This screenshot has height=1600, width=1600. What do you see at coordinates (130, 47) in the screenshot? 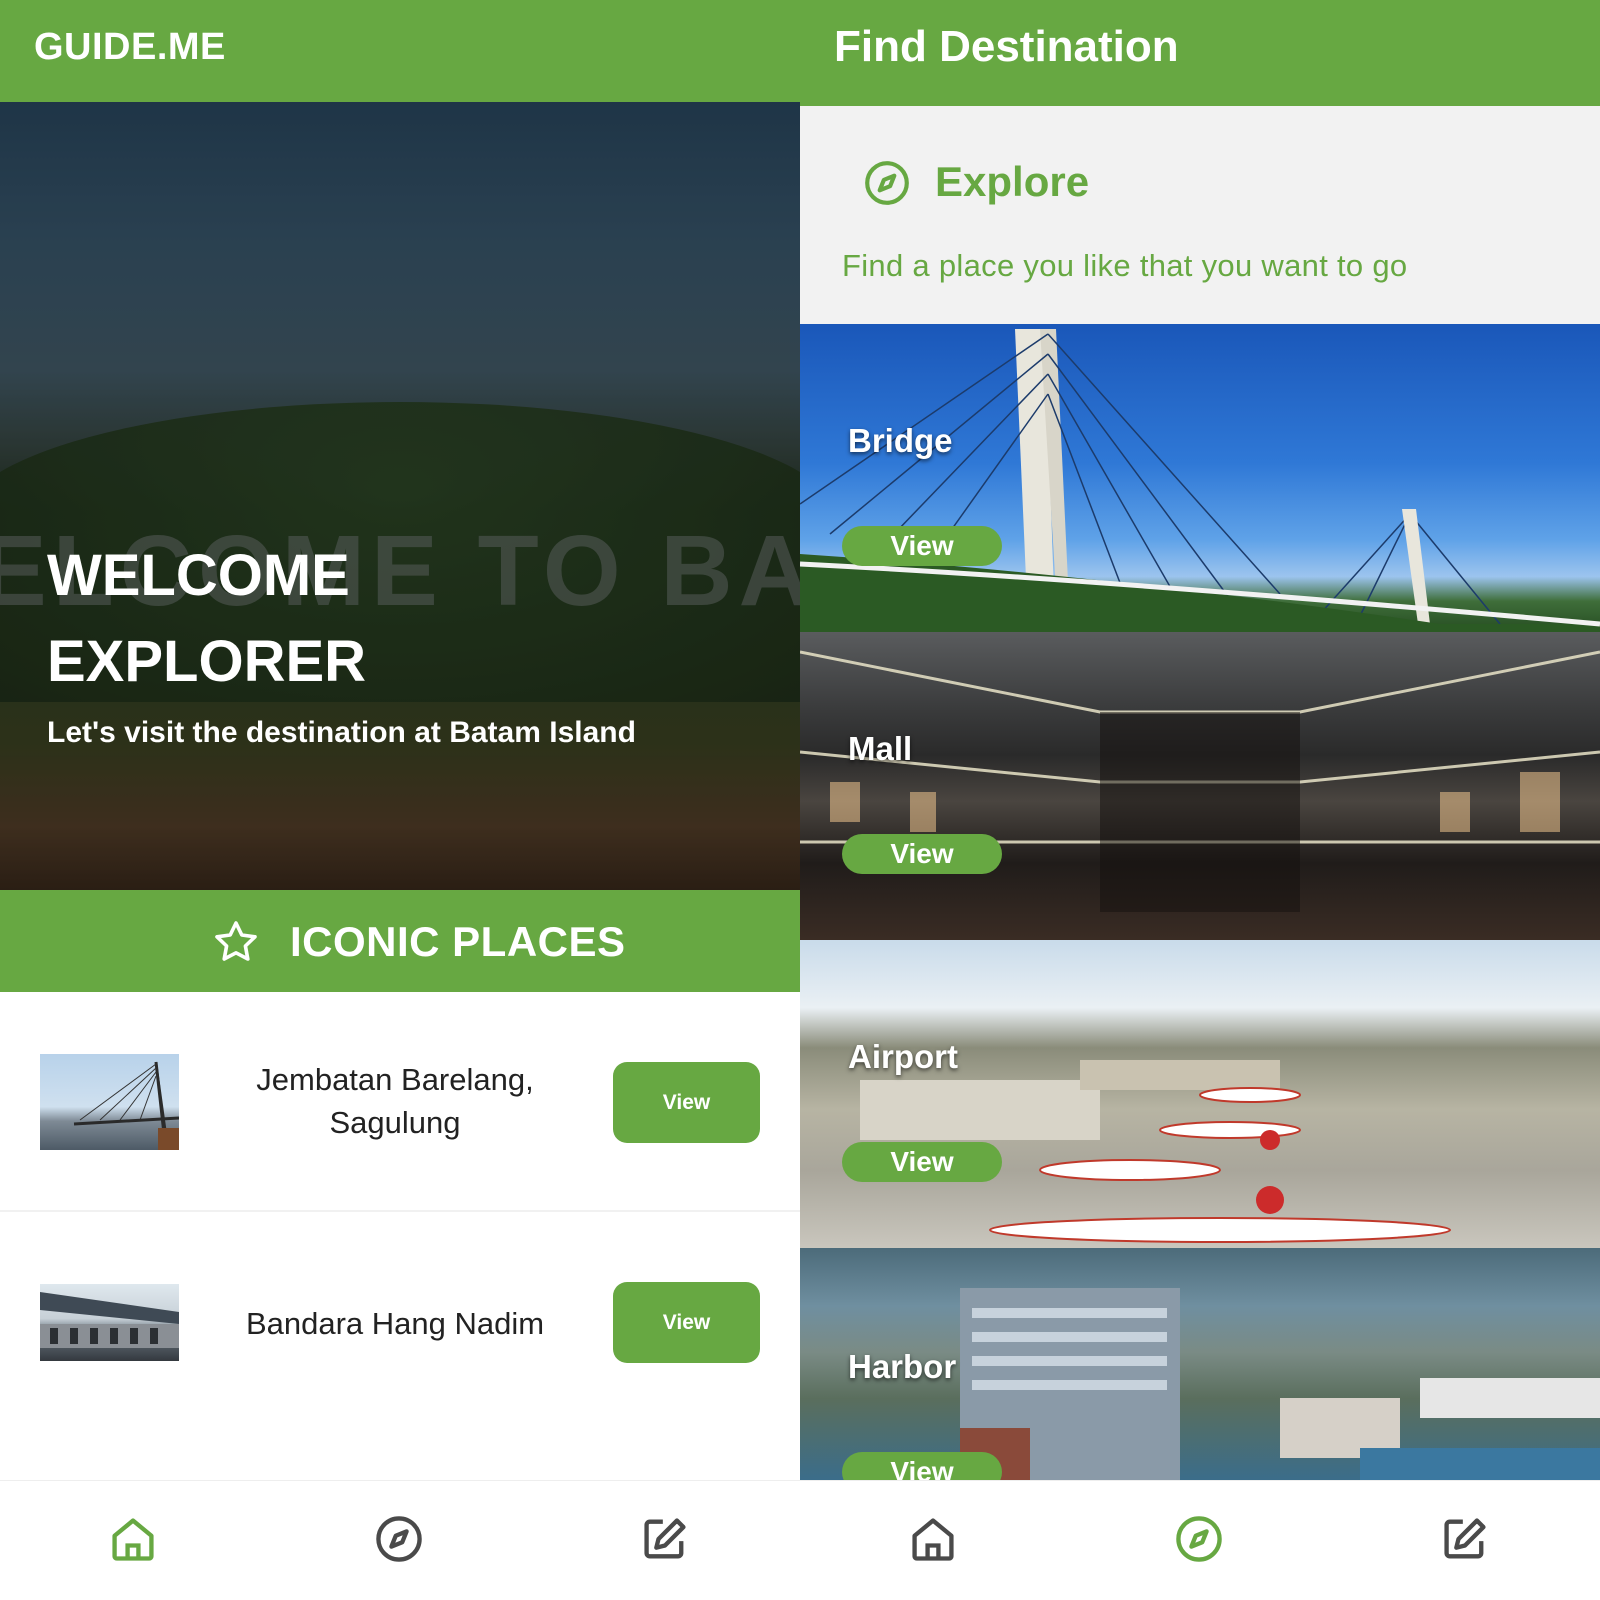
I see `app-title: GUIDE.ME` at bounding box center [130, 47].